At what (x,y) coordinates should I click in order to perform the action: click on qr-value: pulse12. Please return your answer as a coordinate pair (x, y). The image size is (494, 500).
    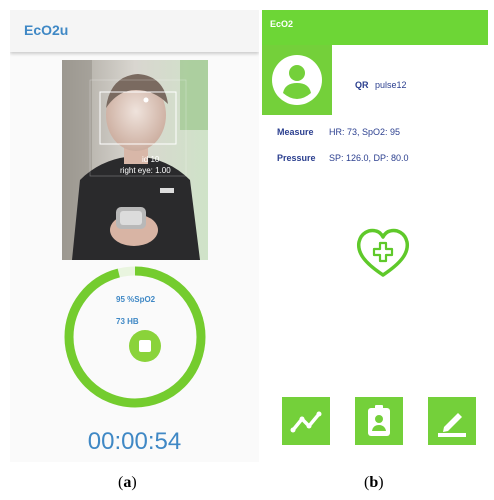
    Looking at the image, I should click on (391, 85).